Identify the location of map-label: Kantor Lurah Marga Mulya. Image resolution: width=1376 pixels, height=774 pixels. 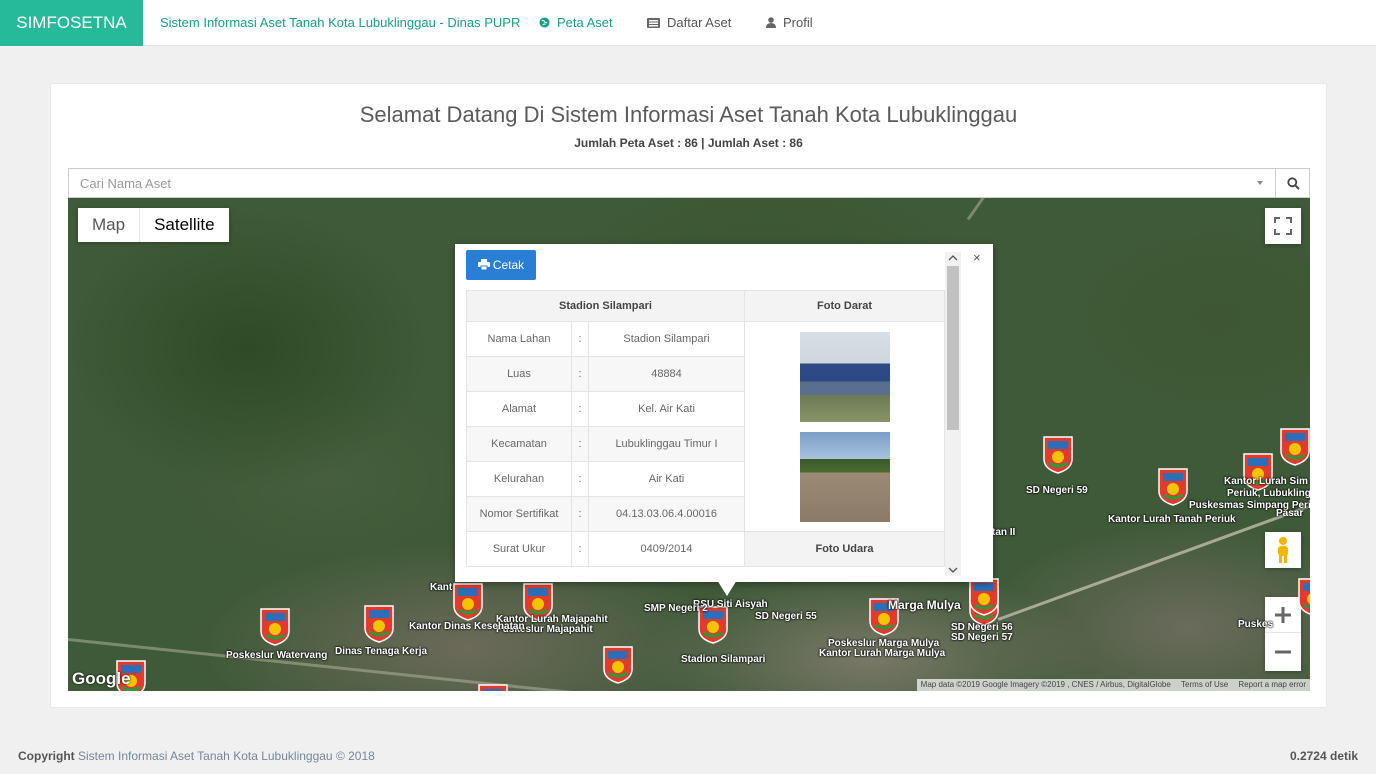
(882, 653).